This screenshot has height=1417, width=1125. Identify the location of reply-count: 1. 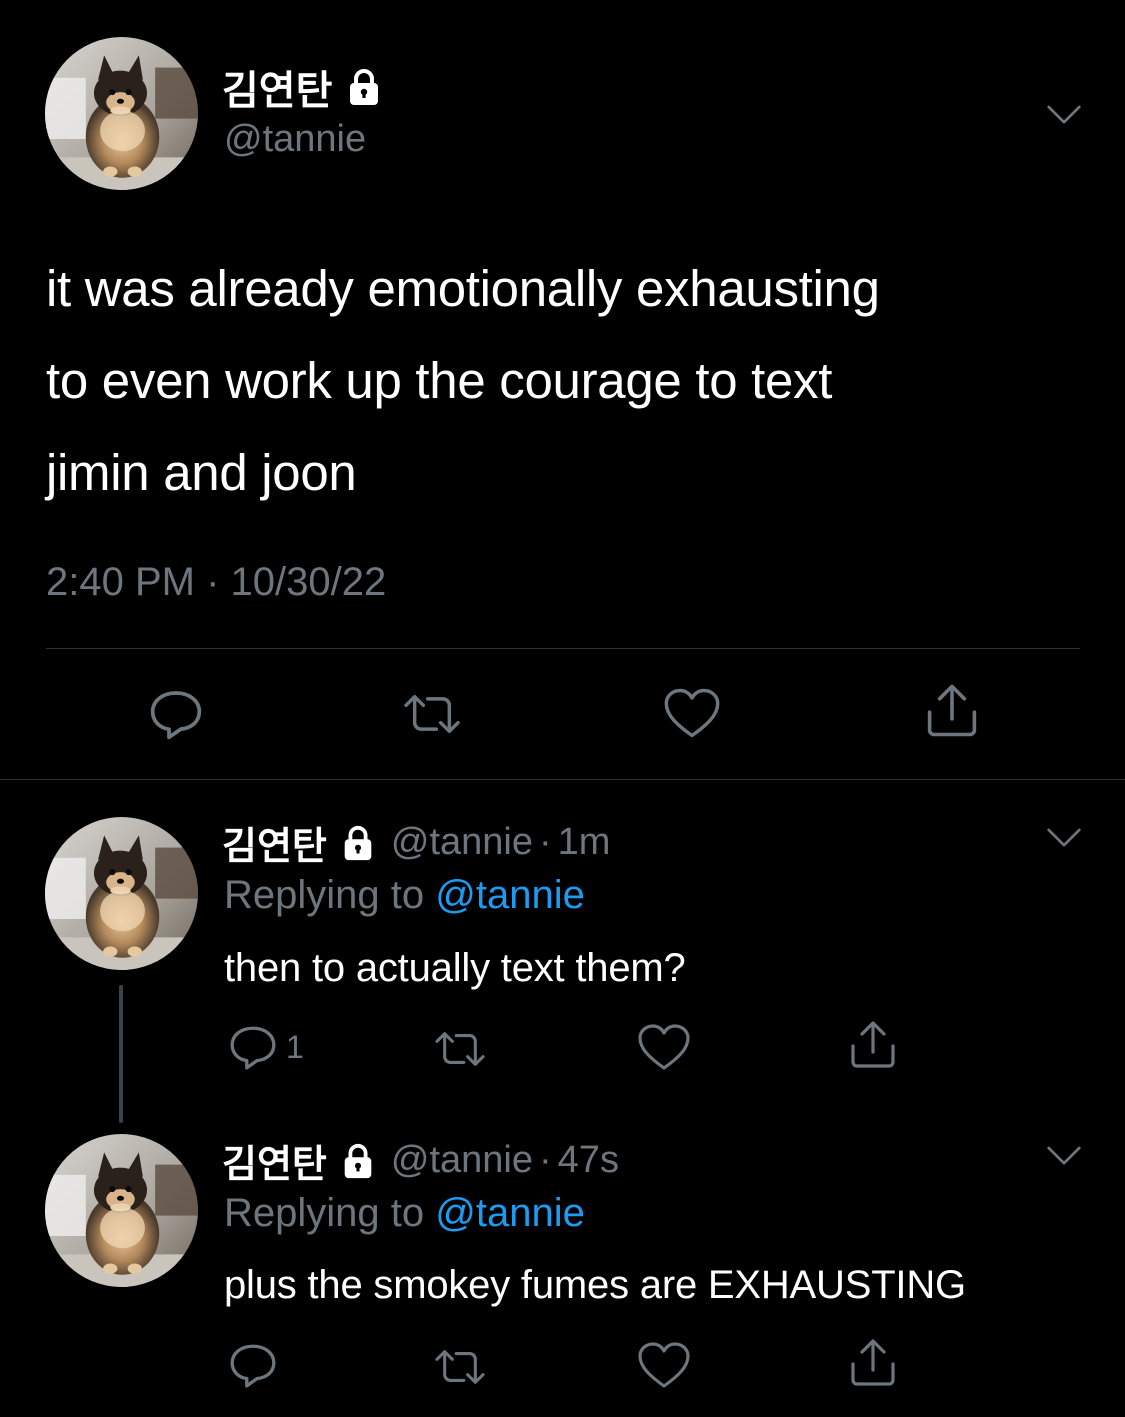
(295, 1046).